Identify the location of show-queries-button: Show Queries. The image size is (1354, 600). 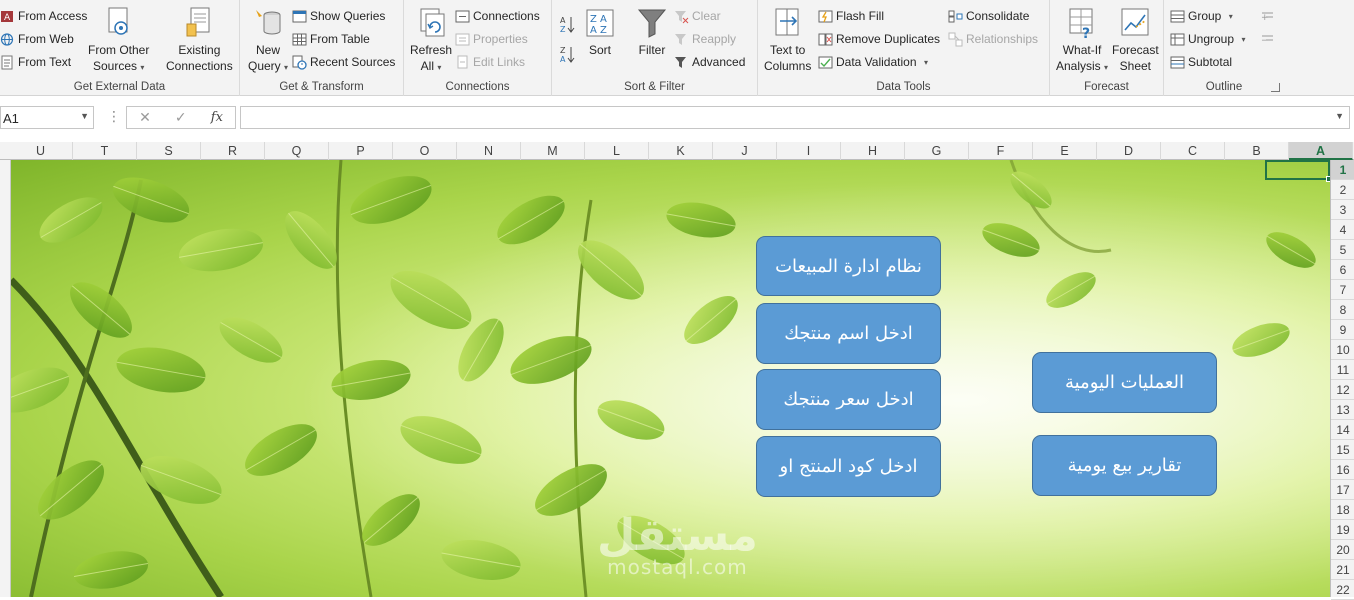
(338, 16).